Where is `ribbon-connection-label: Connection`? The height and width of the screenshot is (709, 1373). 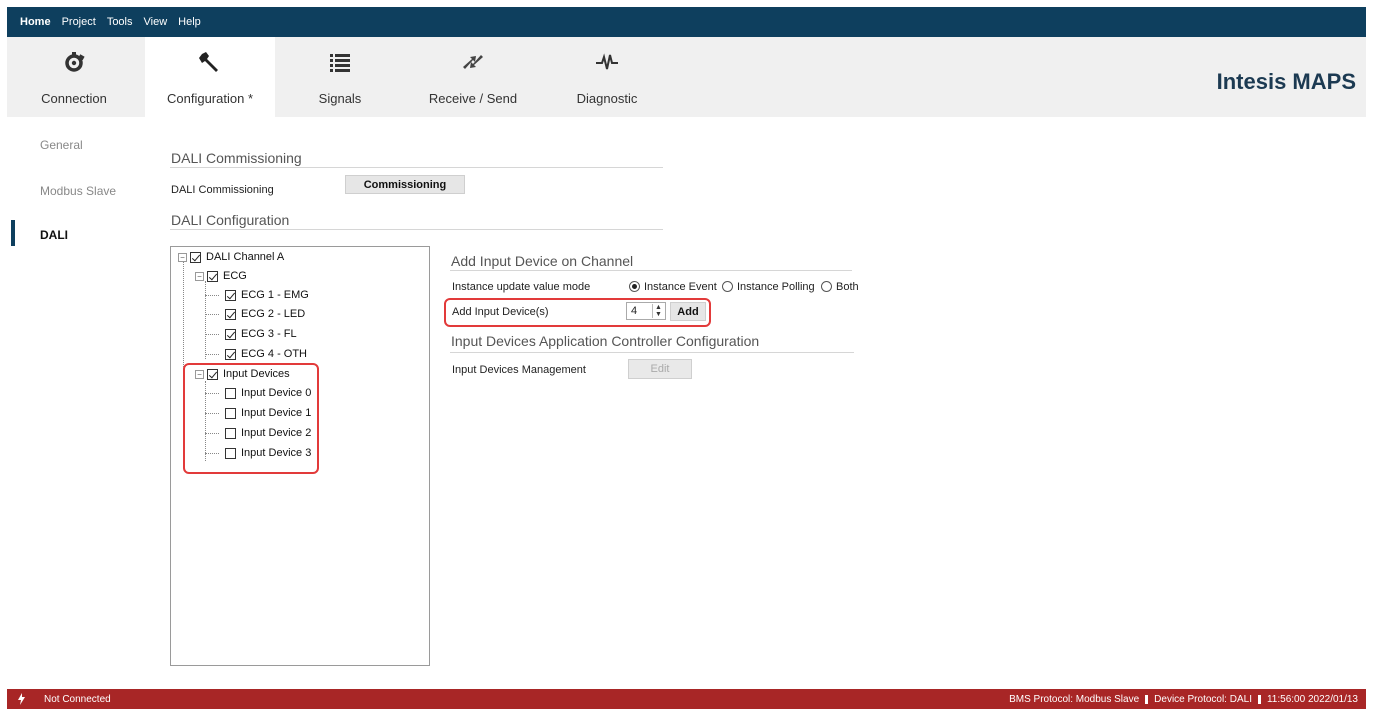
ribbon-connection-label: Connection is located at coordinates (74, 98).